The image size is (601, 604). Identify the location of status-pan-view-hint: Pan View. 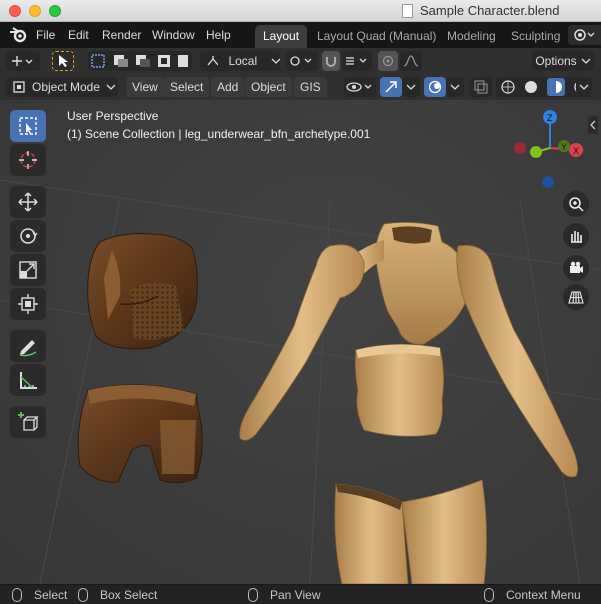
(295, 595).